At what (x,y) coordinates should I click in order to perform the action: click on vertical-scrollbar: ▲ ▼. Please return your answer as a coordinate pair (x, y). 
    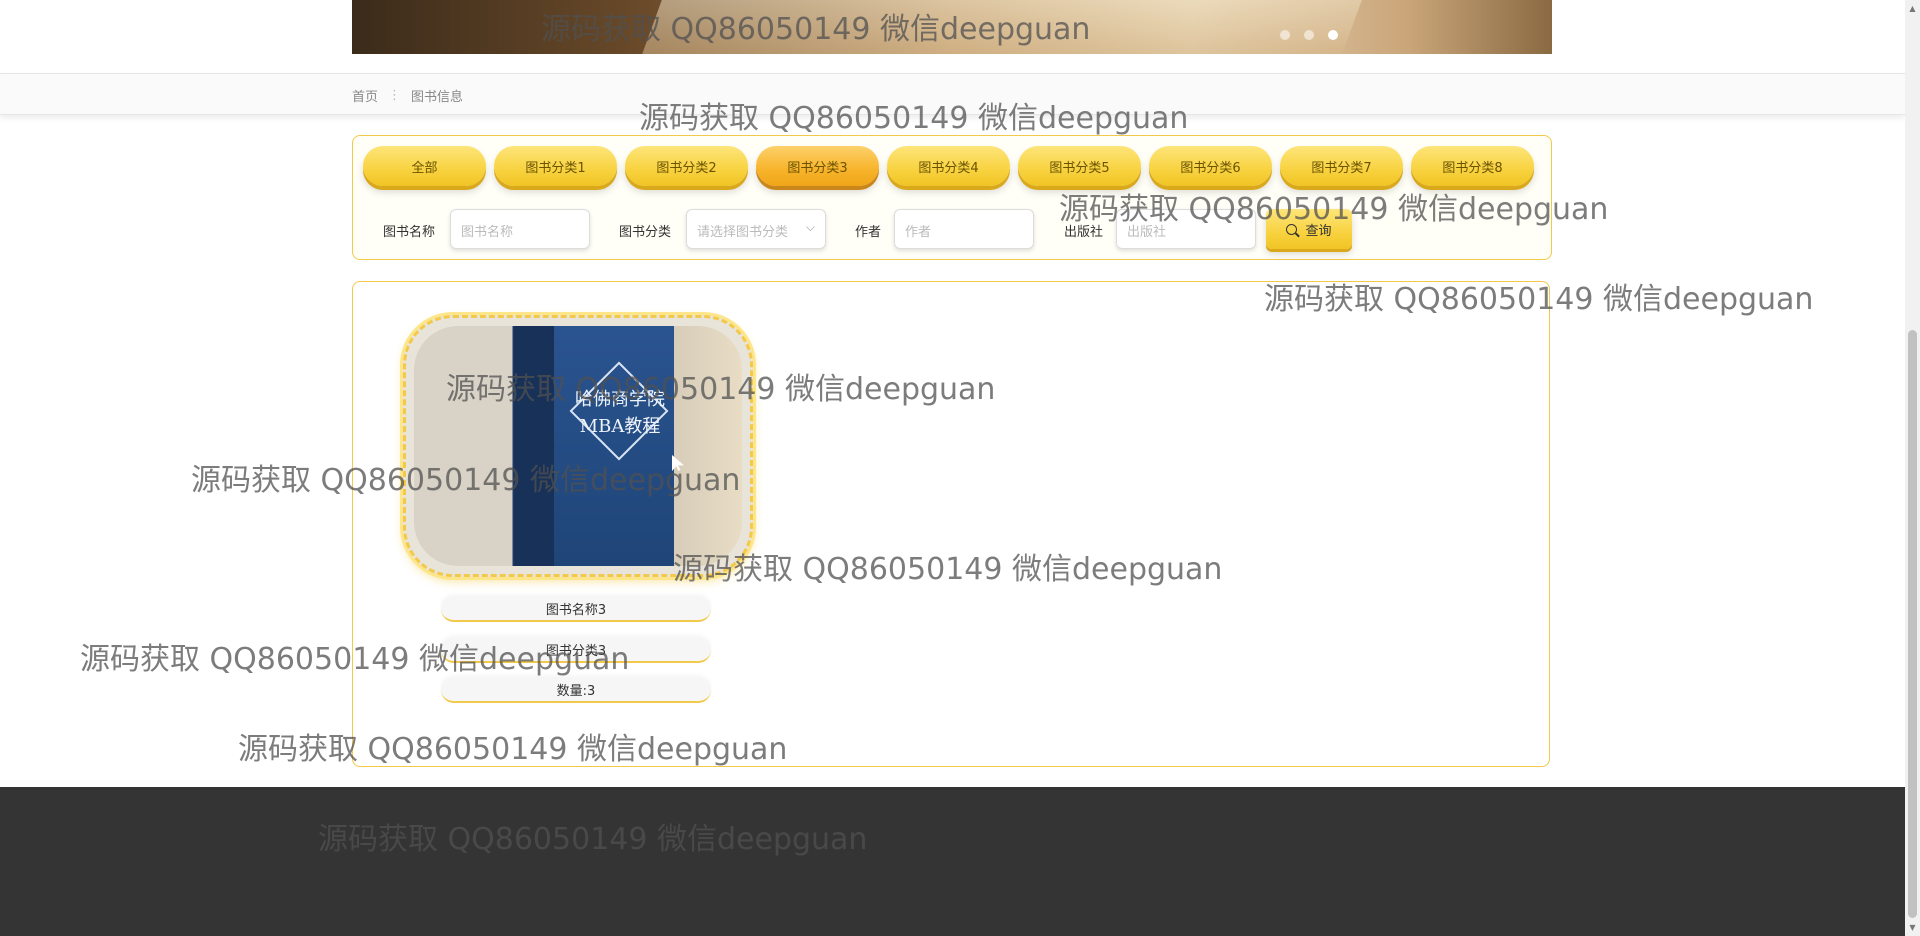
    Looking at the image, I should click on (1912, 468).